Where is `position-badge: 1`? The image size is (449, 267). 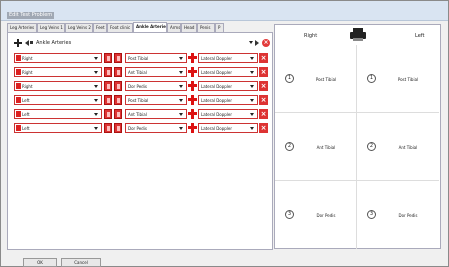
position-badge: 1 is located at coordinates (289, 78).